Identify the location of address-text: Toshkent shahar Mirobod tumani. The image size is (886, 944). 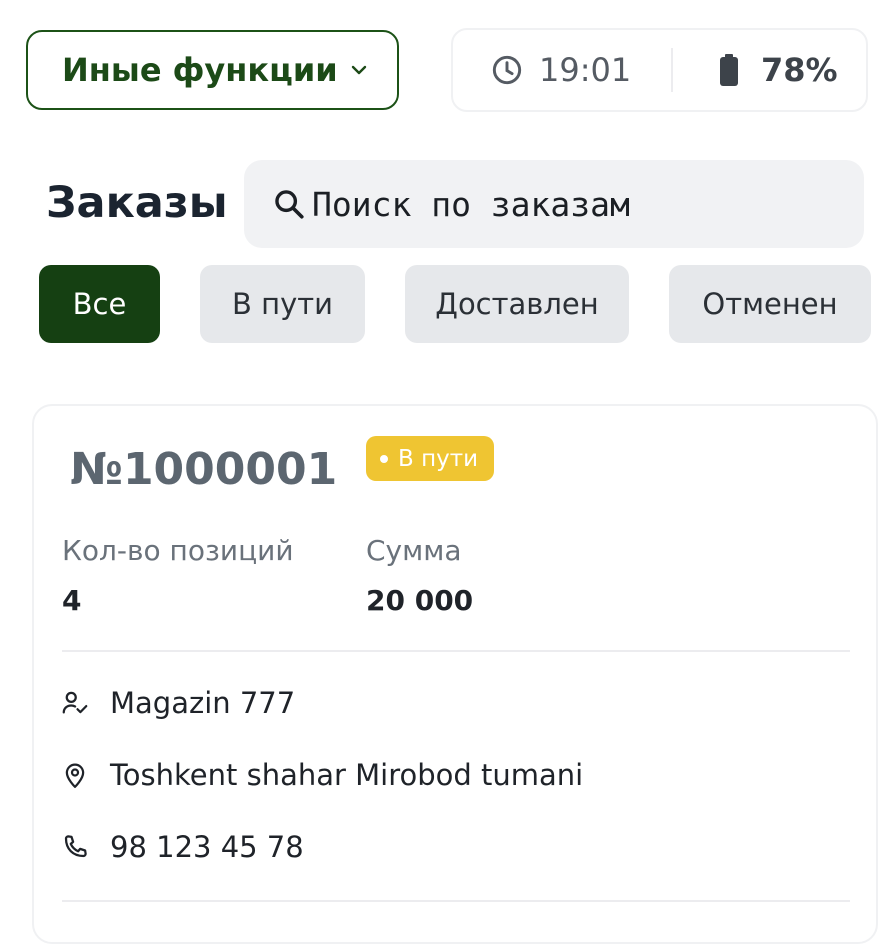
(347, 775).